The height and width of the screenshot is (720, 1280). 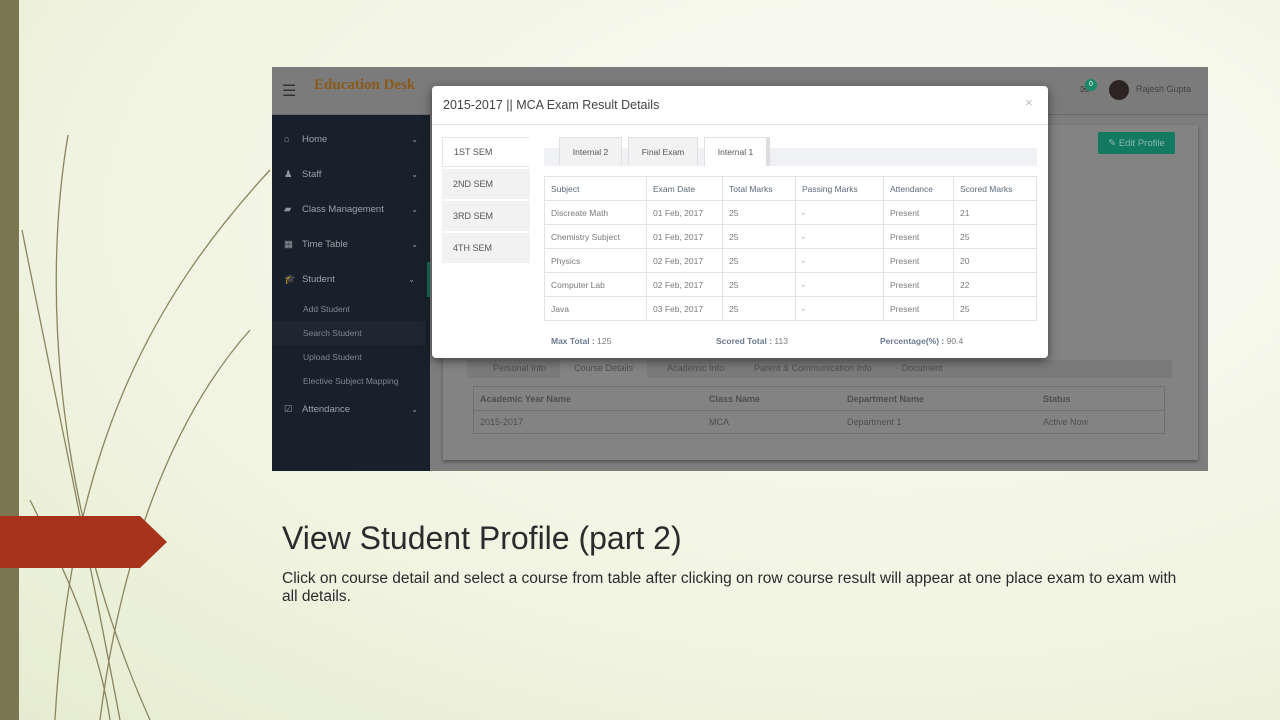 I want to click on label: Staff, so click(x=312, y=174).